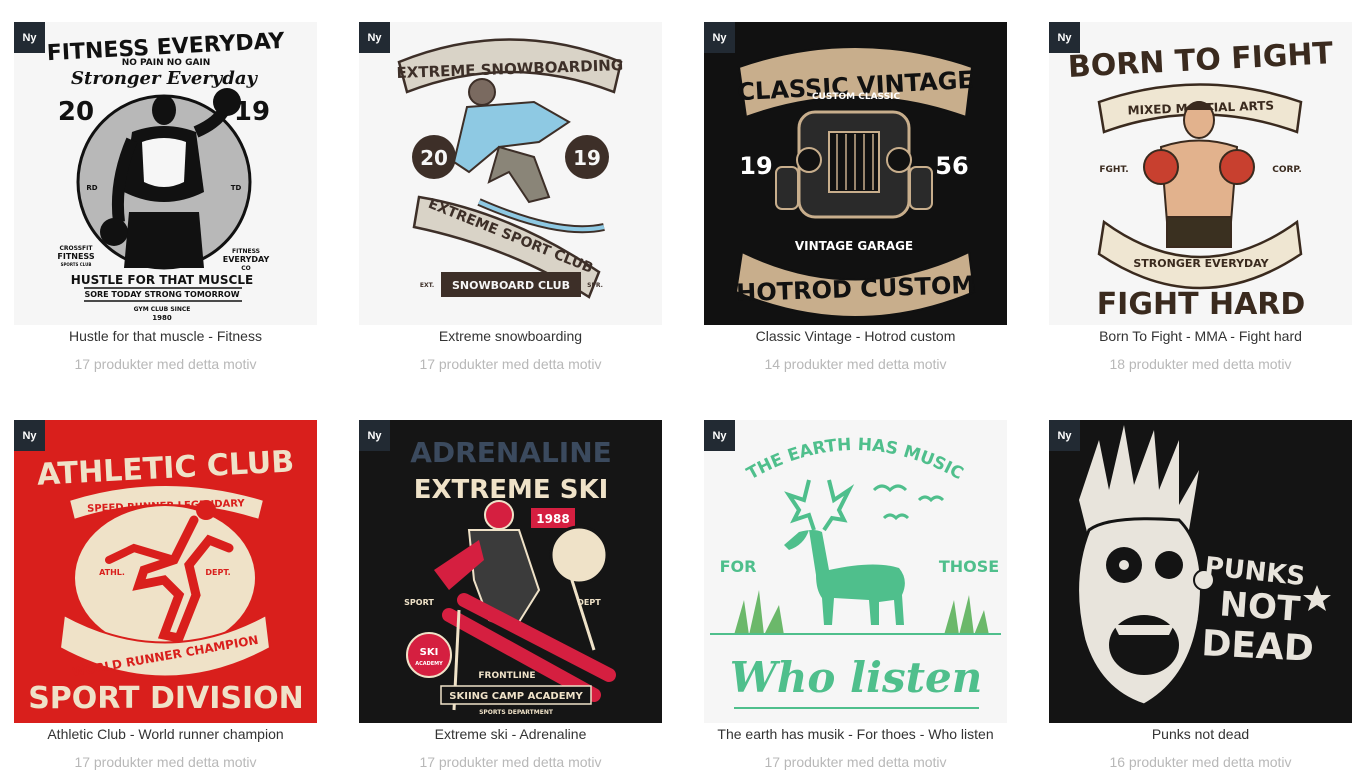 The height and width of the screenshot is (780, 1369). What do you see at coordinates (246, 268) in the screenshot?
I see `svg-text: CO` at bounding box center [246, 268].